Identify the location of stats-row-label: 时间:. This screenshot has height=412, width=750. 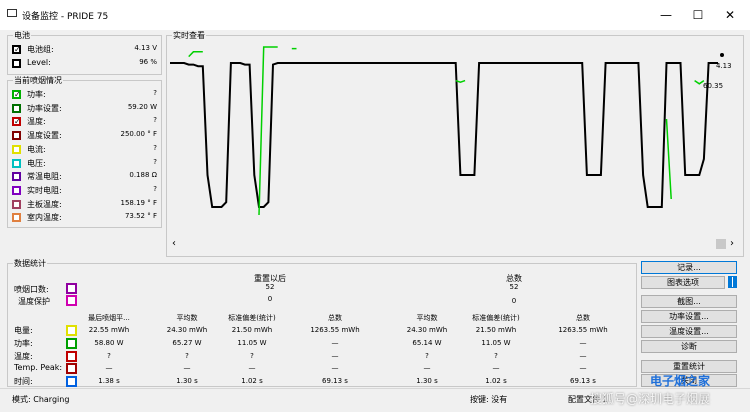
(23, 382).